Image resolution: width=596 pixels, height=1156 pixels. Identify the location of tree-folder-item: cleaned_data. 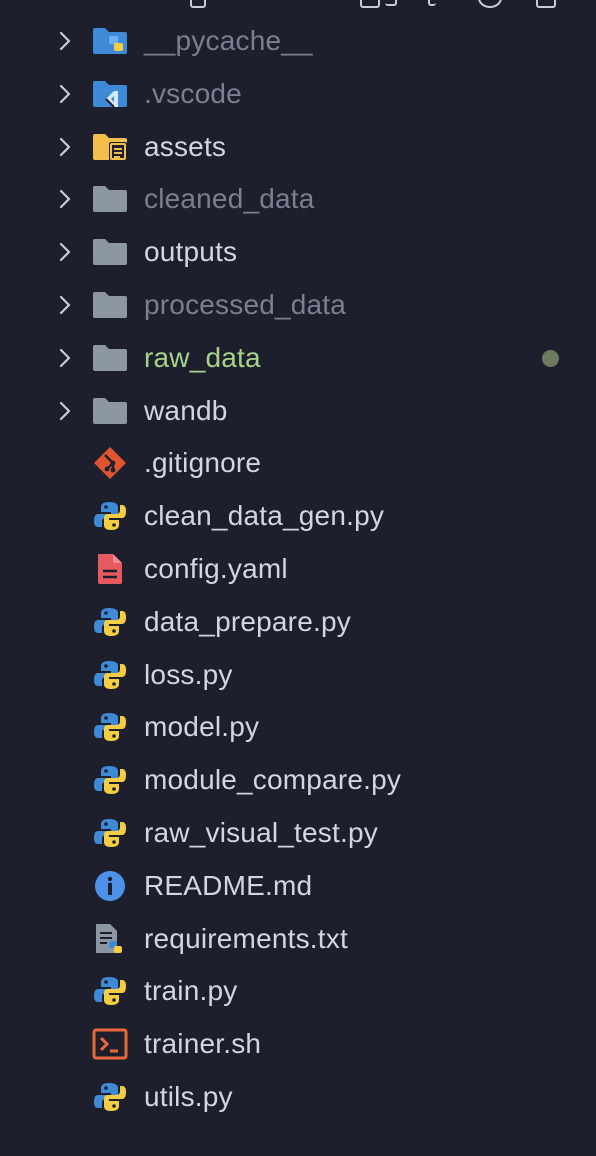
(298, 199).